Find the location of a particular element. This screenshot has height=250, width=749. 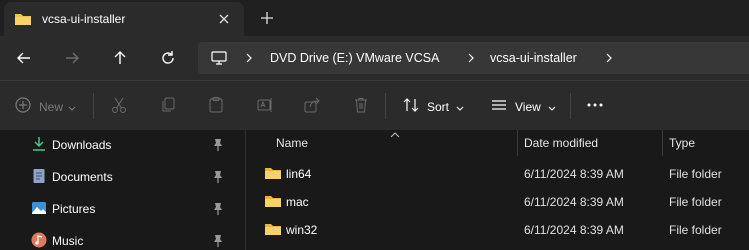

more-options-icon is located at coordinates (595, 106).